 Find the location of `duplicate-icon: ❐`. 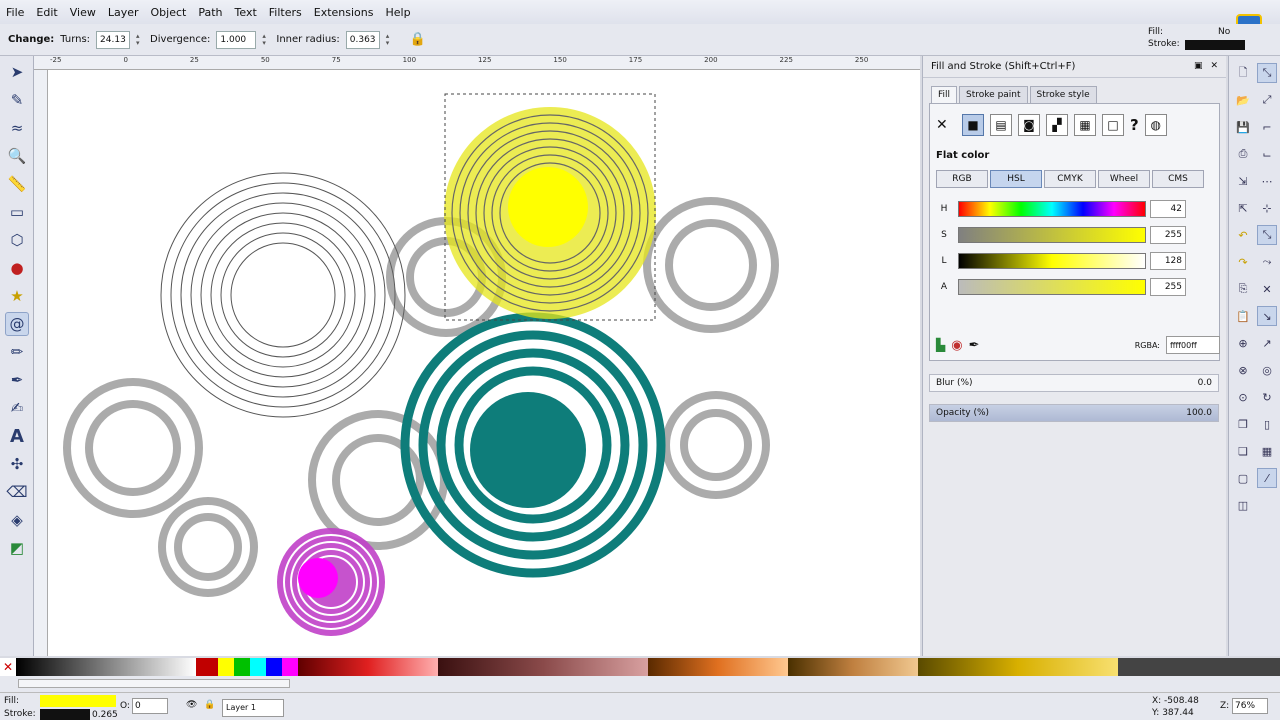

duplicate-icon: ❐ is located at coordinates (1243, 424).